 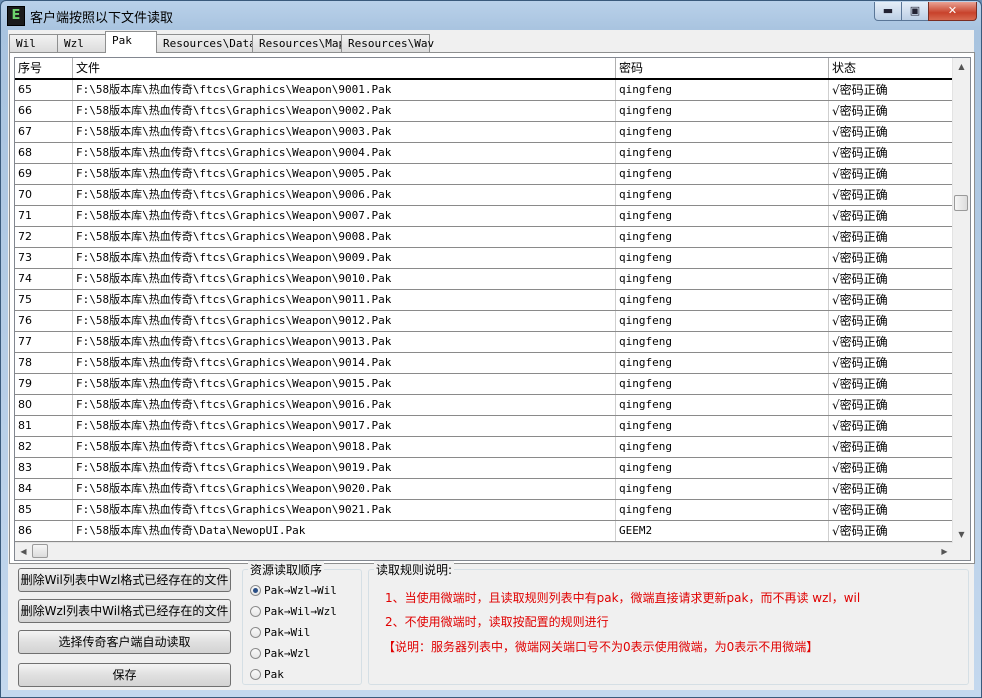 I want to click on cell-index: 72, so click(x=44, y=237).